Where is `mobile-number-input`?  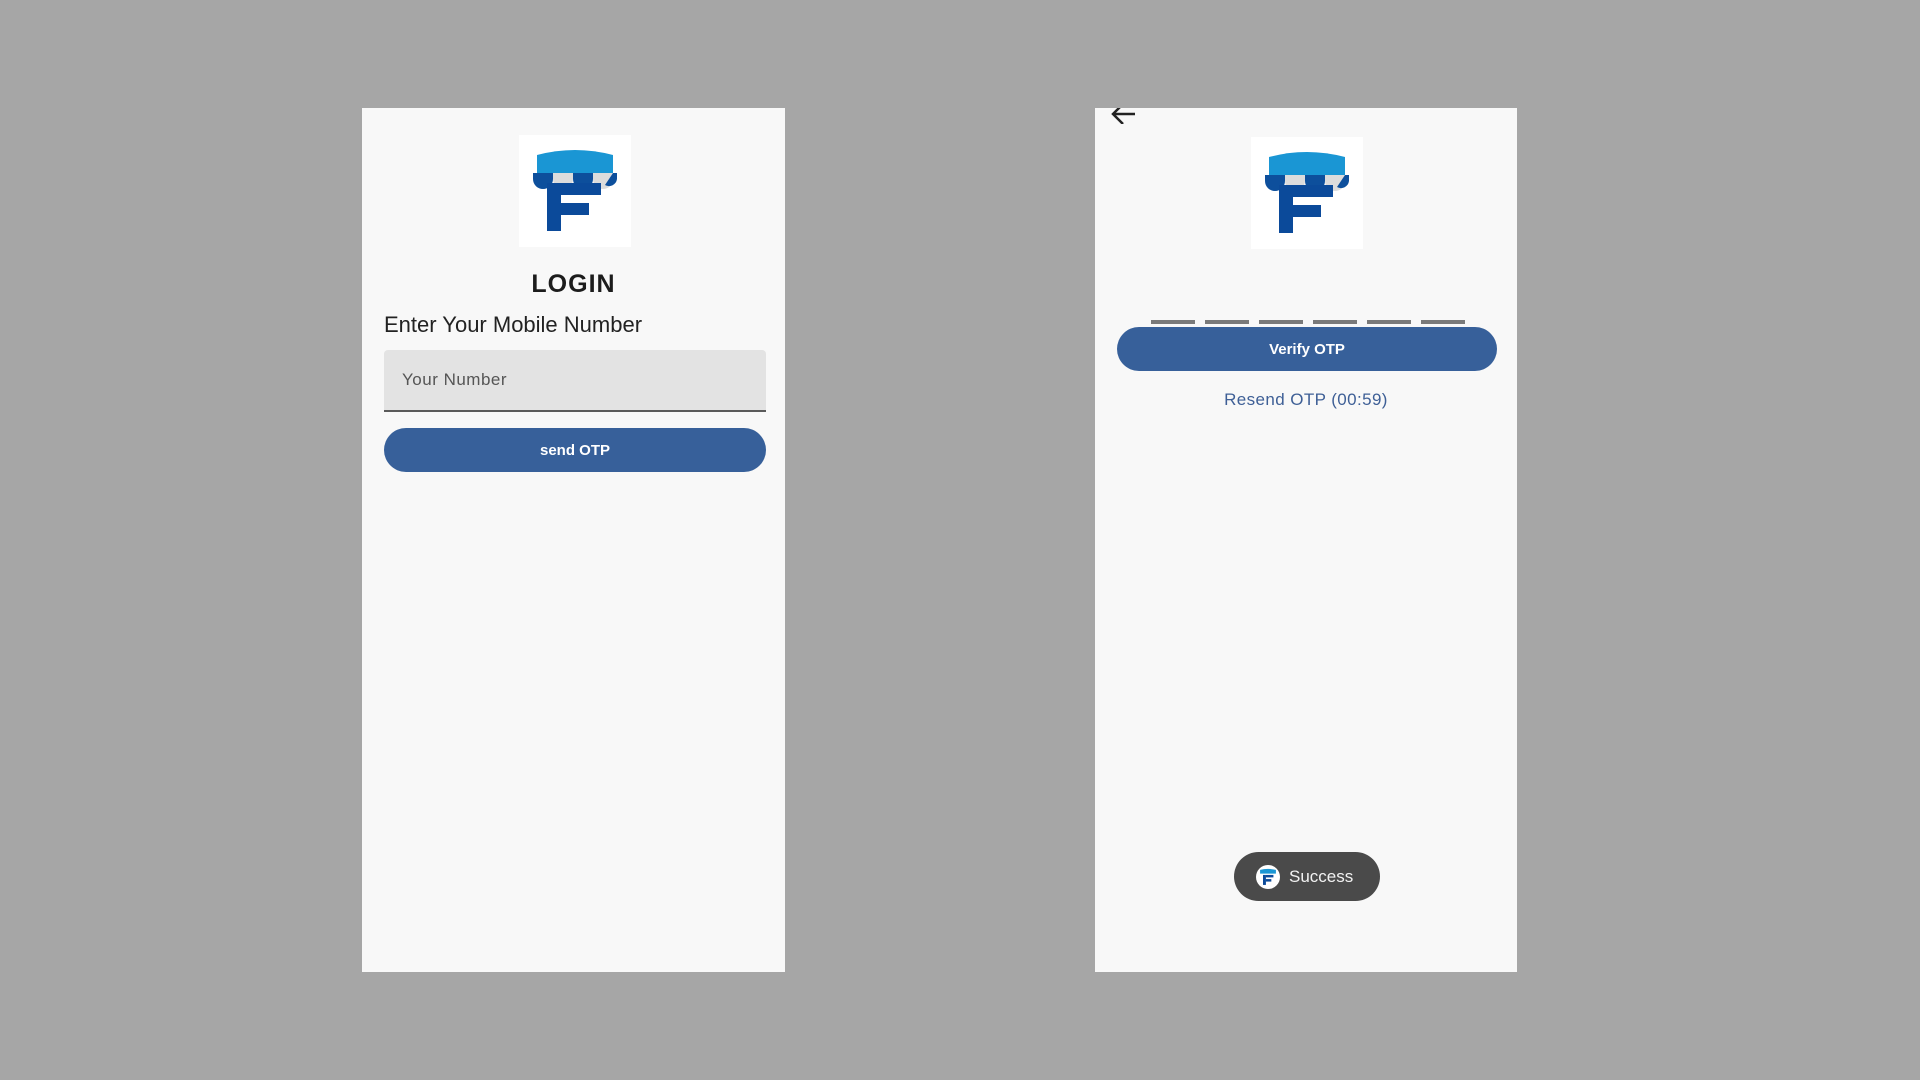 mobile-number-input is located at coordinates (575, 381).